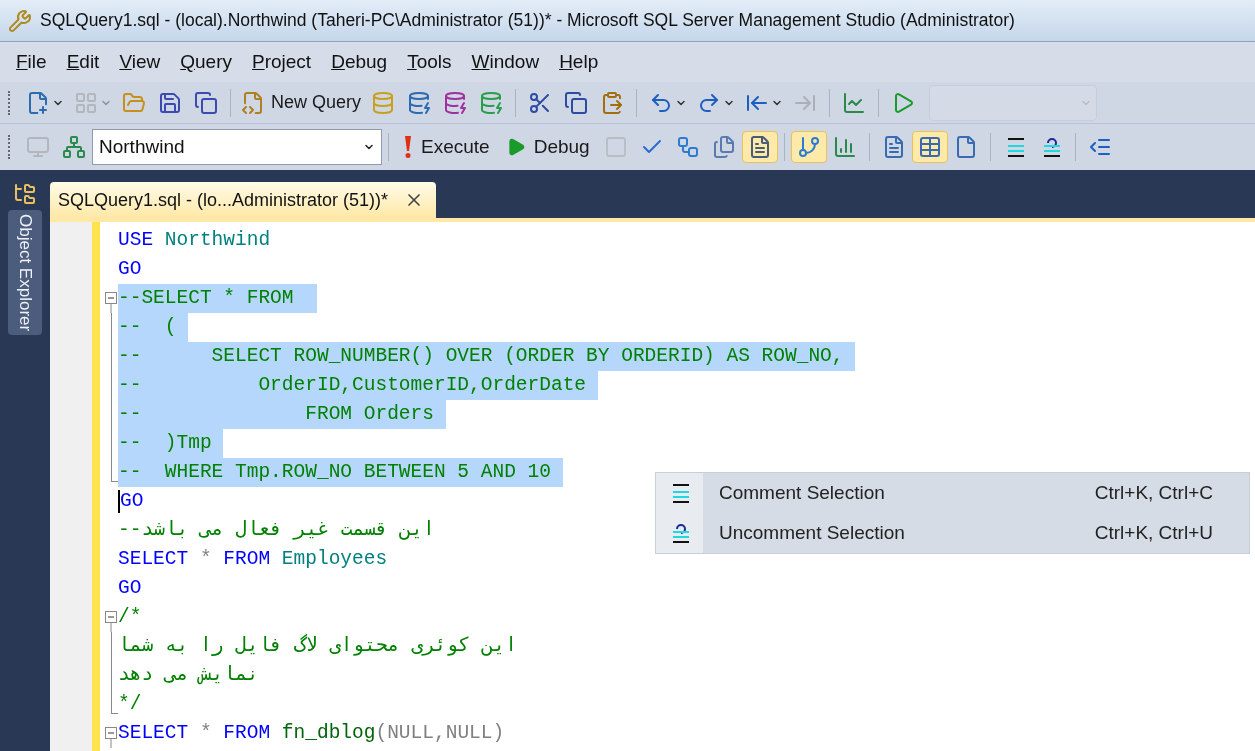 Image resolution: width=1255 pixels, height=751 pixels. I want to click on app-icon, so click(20, 20).